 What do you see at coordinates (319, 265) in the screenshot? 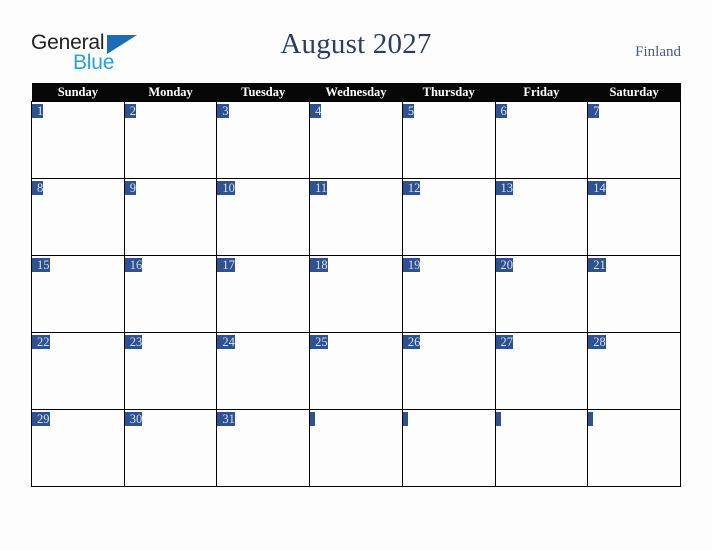
I see `day-number: 18` at bounding box center [319, 265].